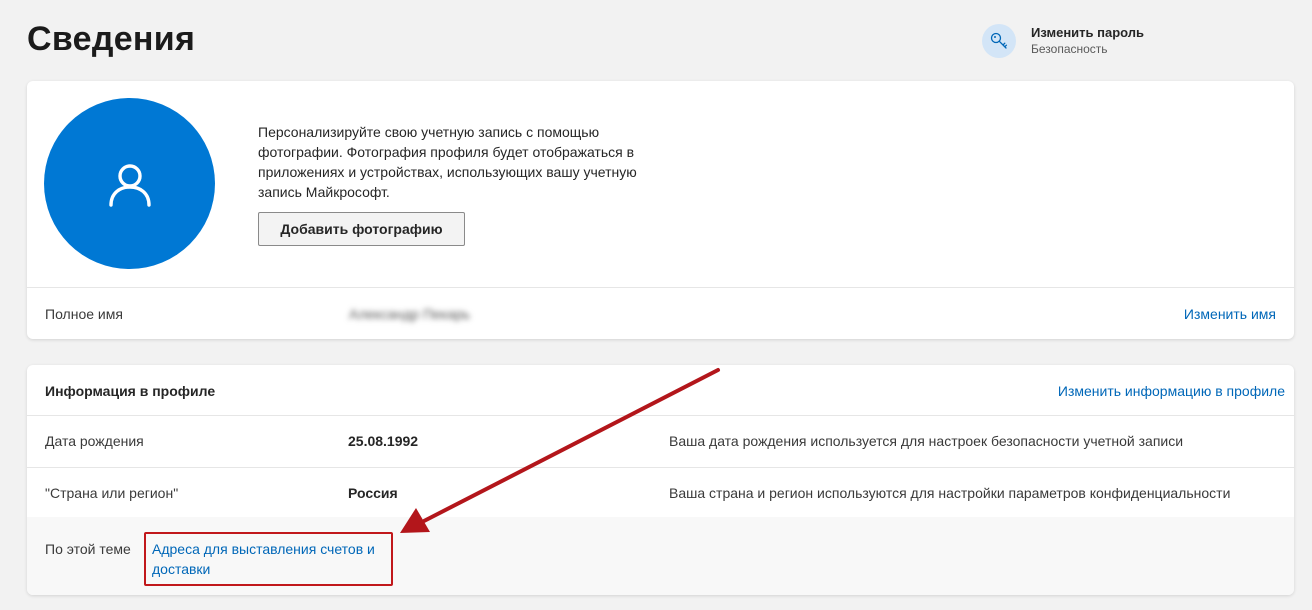 The image size is (1312, 610). What do you see at coordinates (1069, 49) in the screenshot?
I see `change-password-subtitle: Безопасность` at bounding box center [1069, 49].